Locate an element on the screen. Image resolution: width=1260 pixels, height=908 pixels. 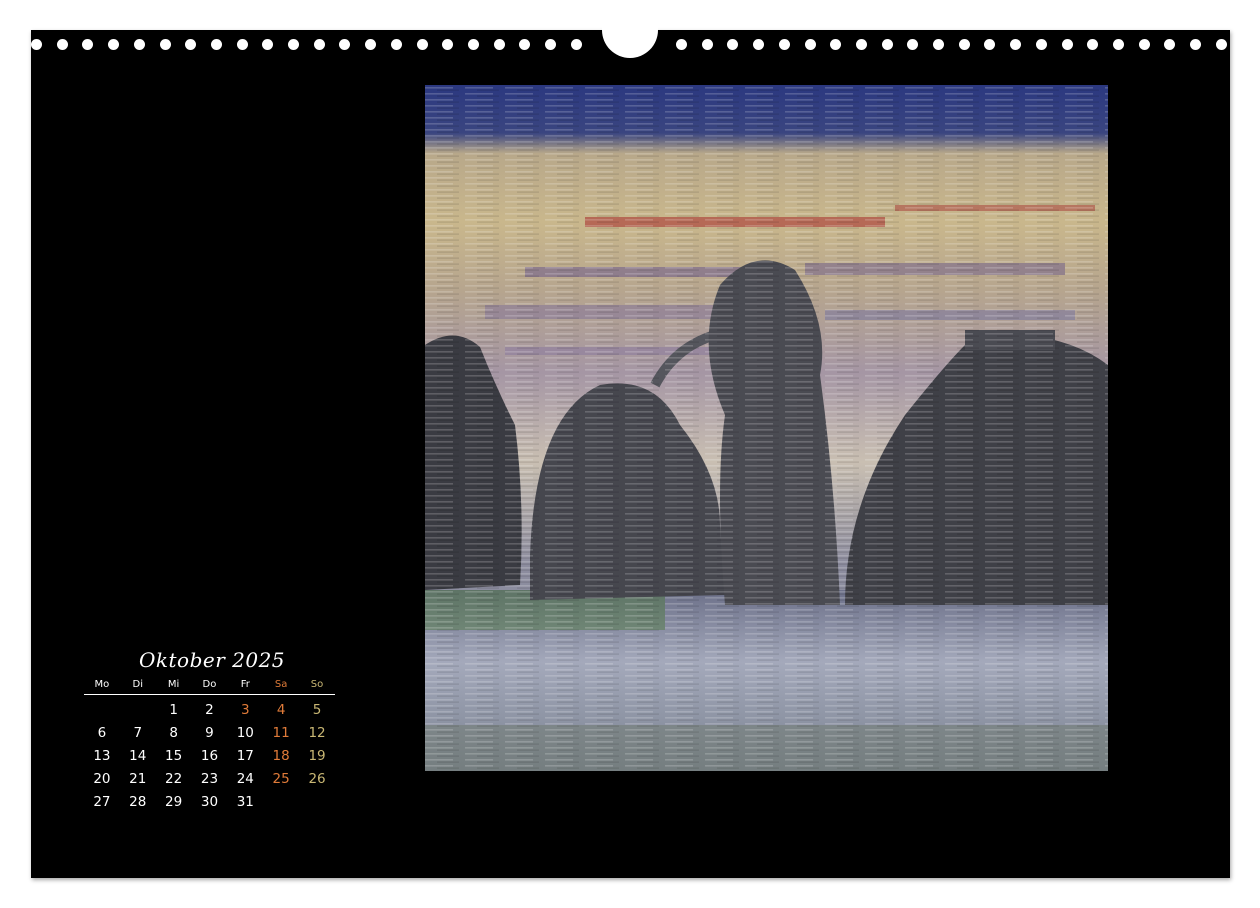
day-cell: 8 is located at coordinates (173, 732).